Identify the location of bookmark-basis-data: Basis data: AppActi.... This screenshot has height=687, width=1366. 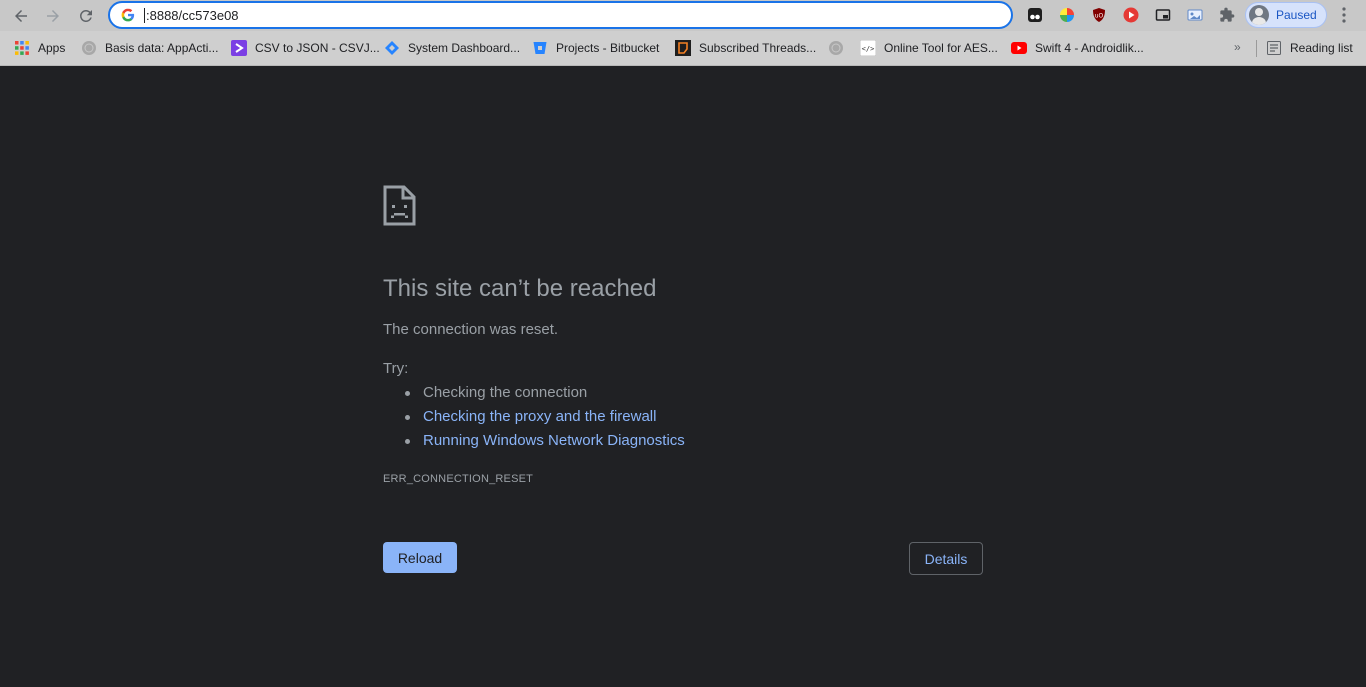
(149, 48).